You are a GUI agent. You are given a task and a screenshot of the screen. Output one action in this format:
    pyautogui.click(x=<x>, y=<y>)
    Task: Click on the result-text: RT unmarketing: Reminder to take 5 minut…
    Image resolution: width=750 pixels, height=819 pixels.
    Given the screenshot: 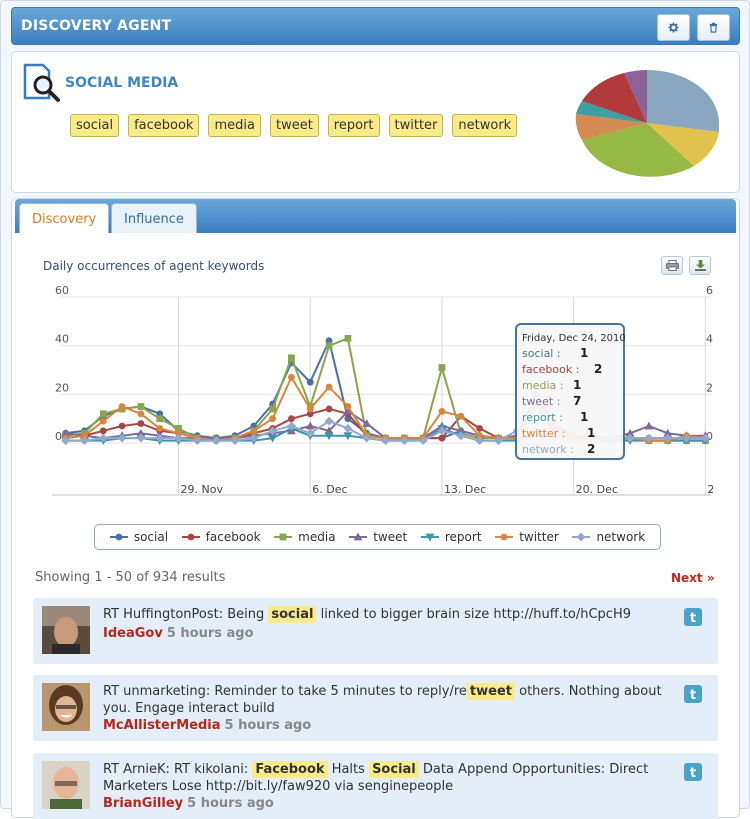 What is the action you would take?
    pyautogui.click(x=382, y=699)
    